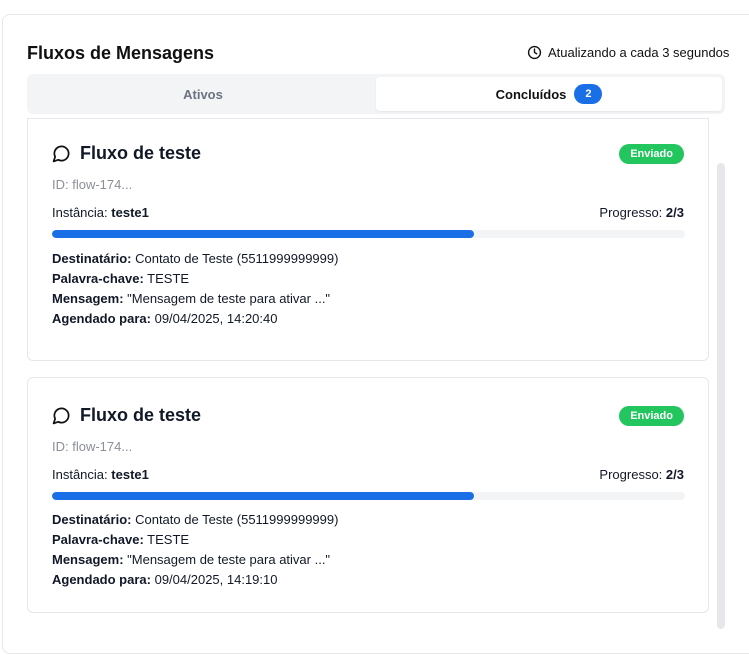 Image resolution: width=749 pixels, height=655 pixels. I want to click on refresh-indicator: Atualizando a cada 3 segundos, so click(628, 52).